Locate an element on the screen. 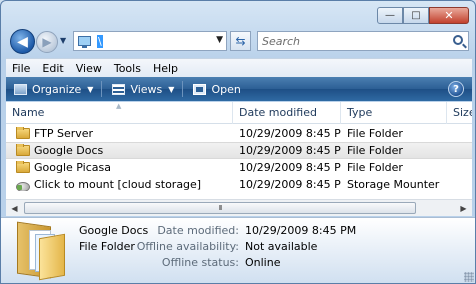 The image size is (476, 284). menu-help: Help is located at coordinates (165, 68).